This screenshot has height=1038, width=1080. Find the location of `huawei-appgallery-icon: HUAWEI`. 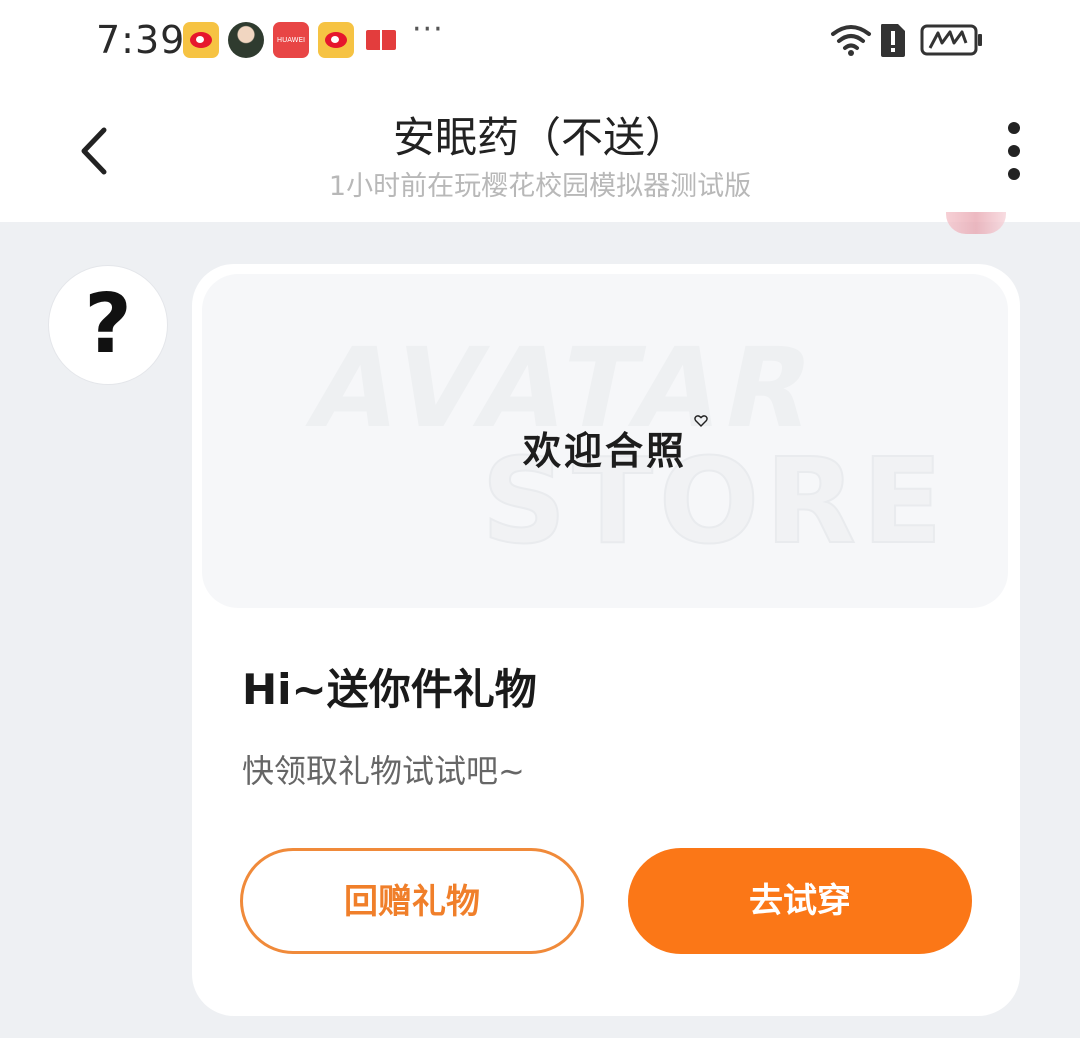

huawei-appgallery-icon: HUAWEI is located at coordinates (291, 40).